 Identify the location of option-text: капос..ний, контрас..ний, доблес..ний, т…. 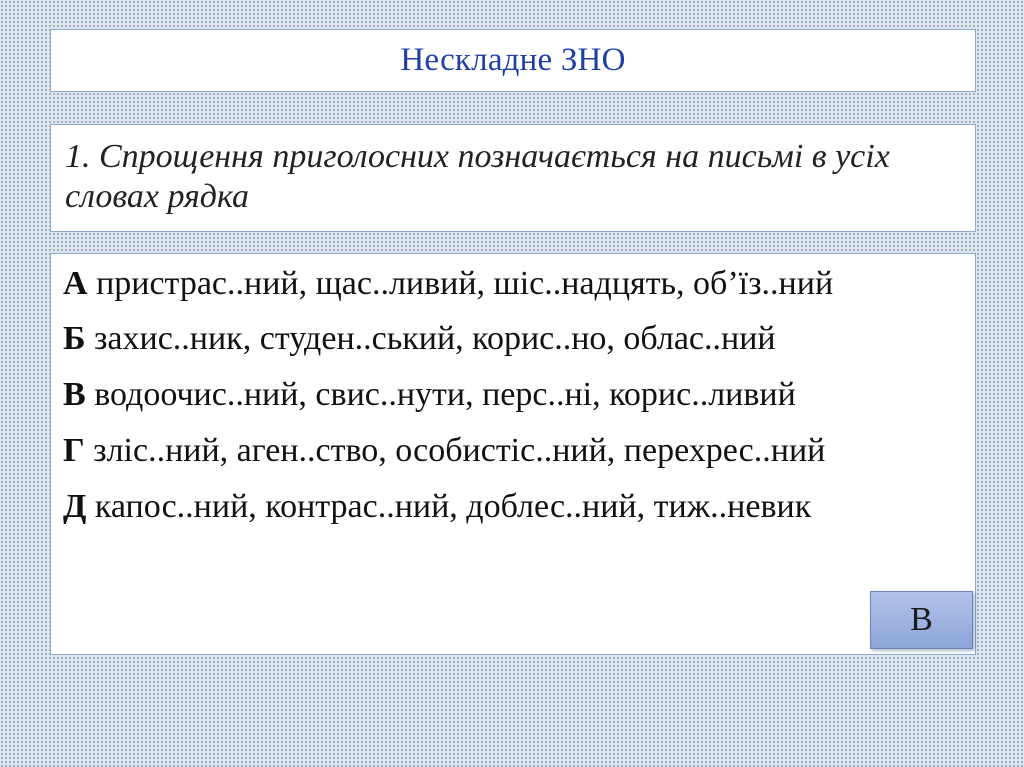
(449, 506).